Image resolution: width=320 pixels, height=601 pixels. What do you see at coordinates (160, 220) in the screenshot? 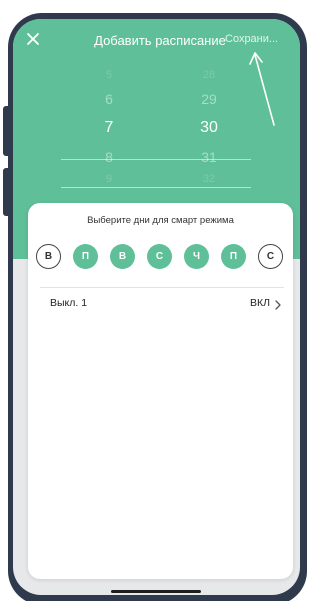
I see `days-section-title: Выберите дни для смарт режима` at bounding box center [160, 220].